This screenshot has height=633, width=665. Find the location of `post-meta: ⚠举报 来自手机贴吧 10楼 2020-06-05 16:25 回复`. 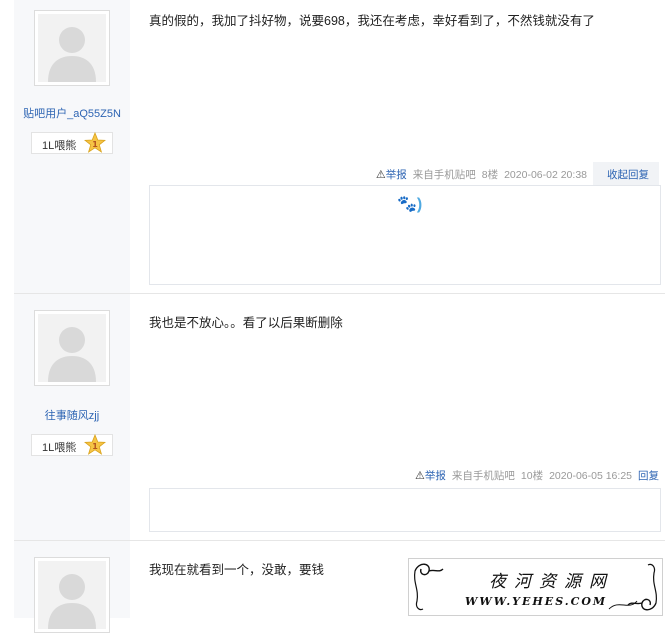

post-meta: ⚠举报 来自手机贴吧 10楼 2020-06-05 16:25 回复 is located at coordinates (537, 475).